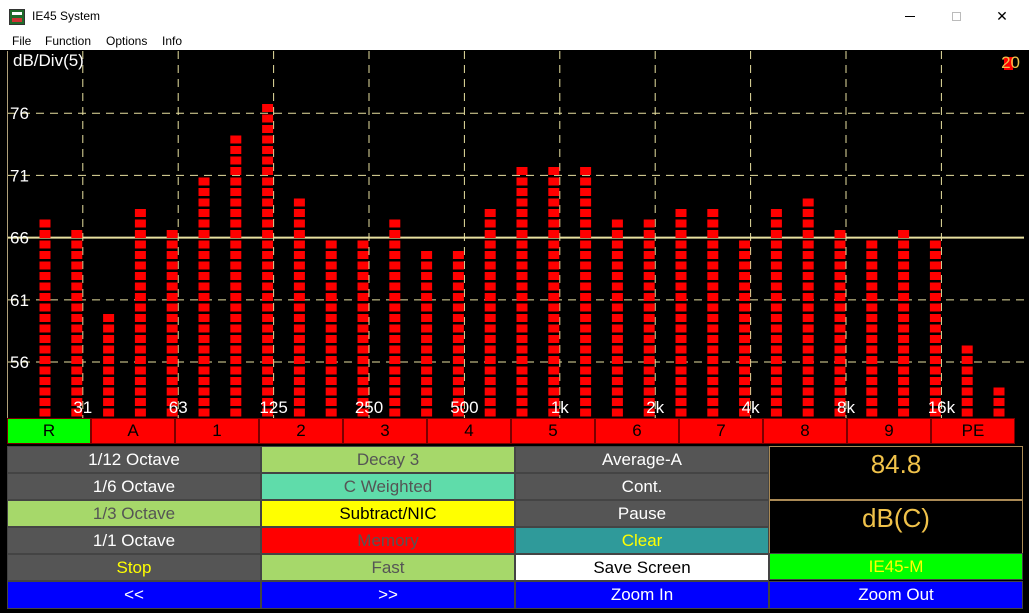 The width and height of the screenshot is (1029, 613). What do you see at coordinates (388, 567) in the screenshot?
I see `fast-button: Fast` at bounding box center [388, 567].